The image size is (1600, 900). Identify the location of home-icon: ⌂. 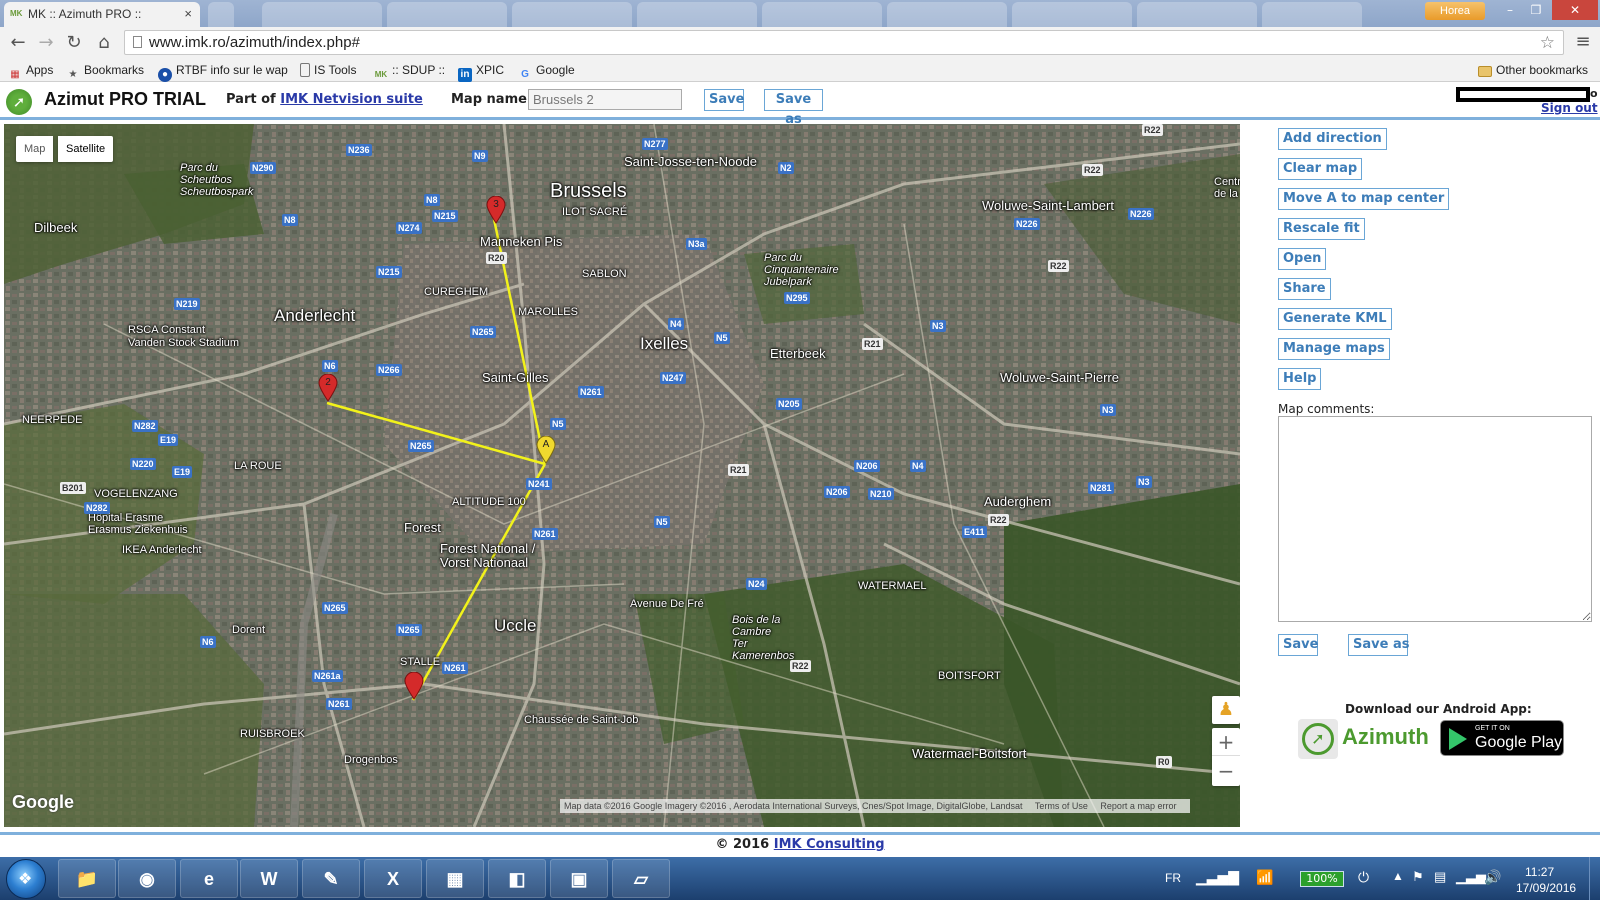
(104, 43).